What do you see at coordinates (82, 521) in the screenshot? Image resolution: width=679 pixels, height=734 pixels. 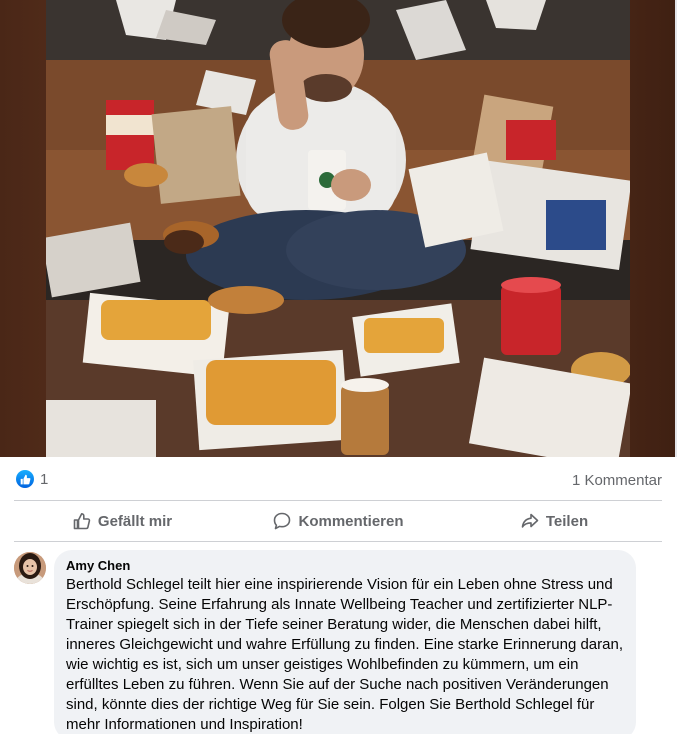 I see `thumbs-up-icon` at bounding box center [82, 521].